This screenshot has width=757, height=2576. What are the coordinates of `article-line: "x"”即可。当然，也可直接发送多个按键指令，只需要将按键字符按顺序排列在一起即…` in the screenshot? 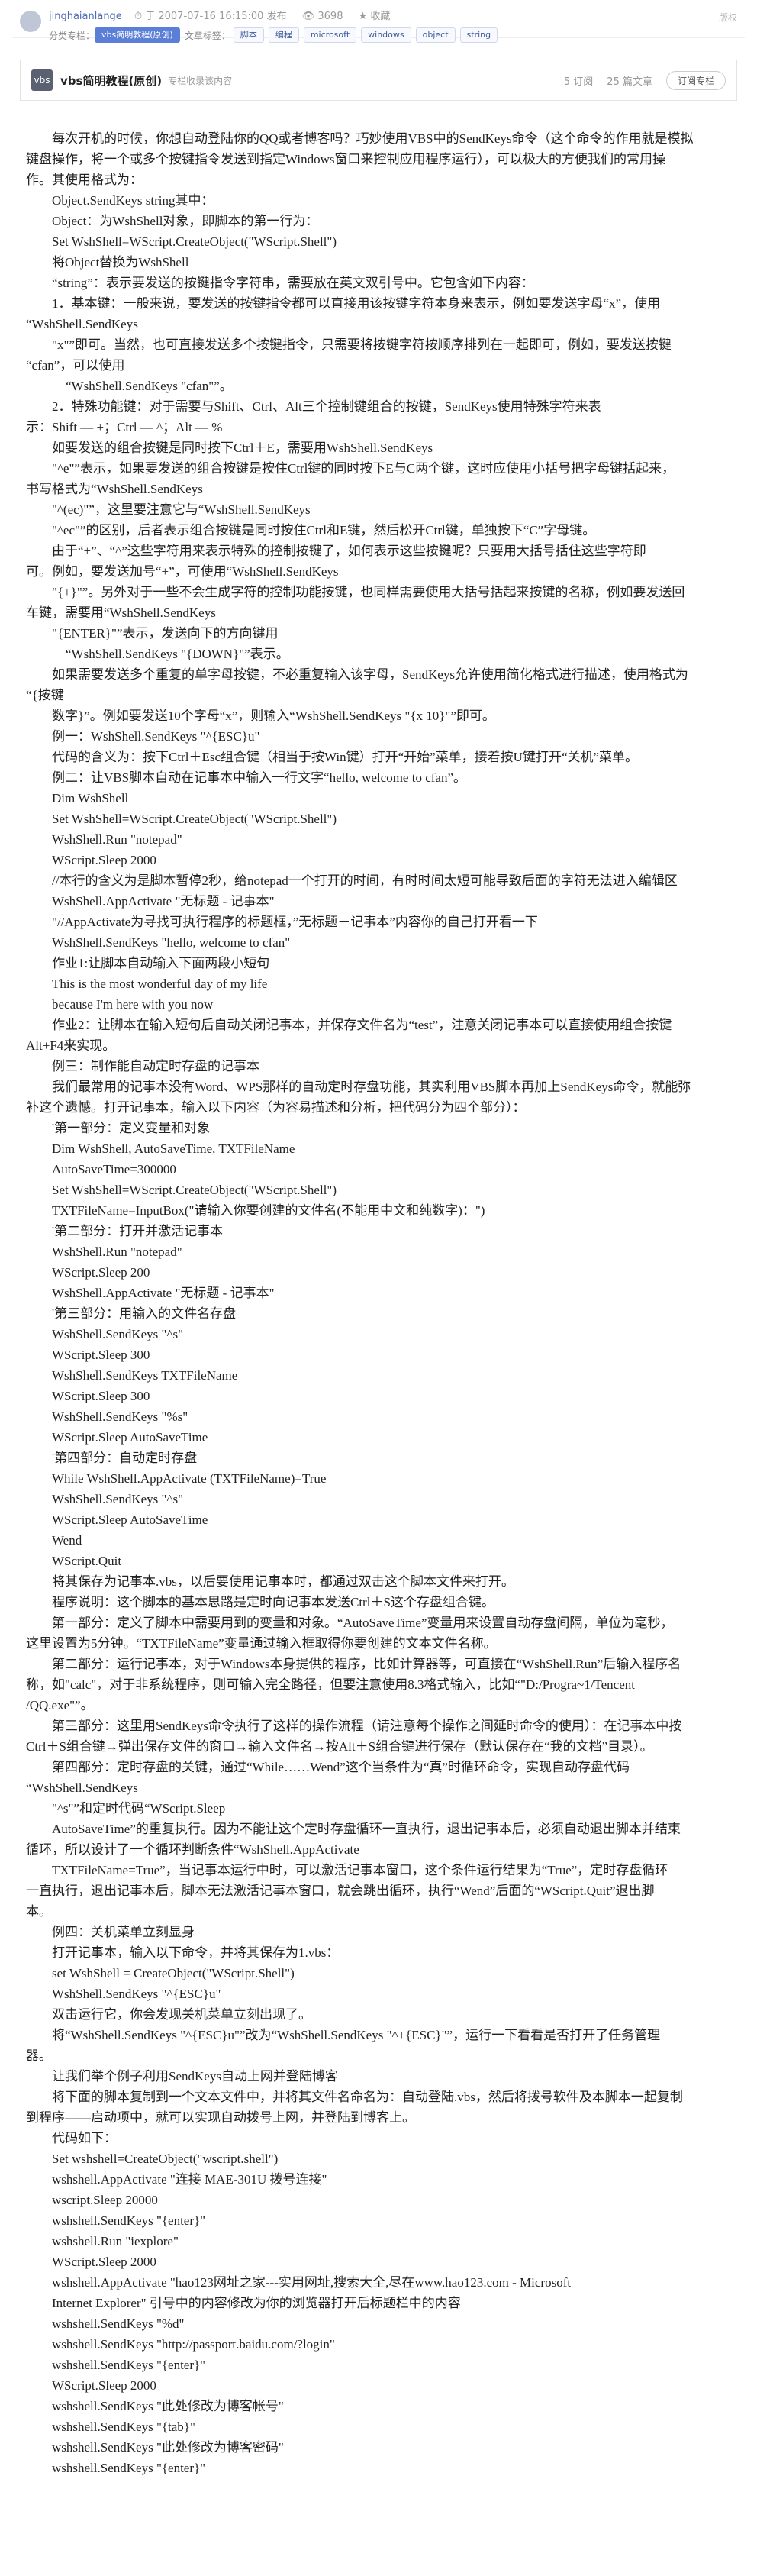 It's located at (362, 344).